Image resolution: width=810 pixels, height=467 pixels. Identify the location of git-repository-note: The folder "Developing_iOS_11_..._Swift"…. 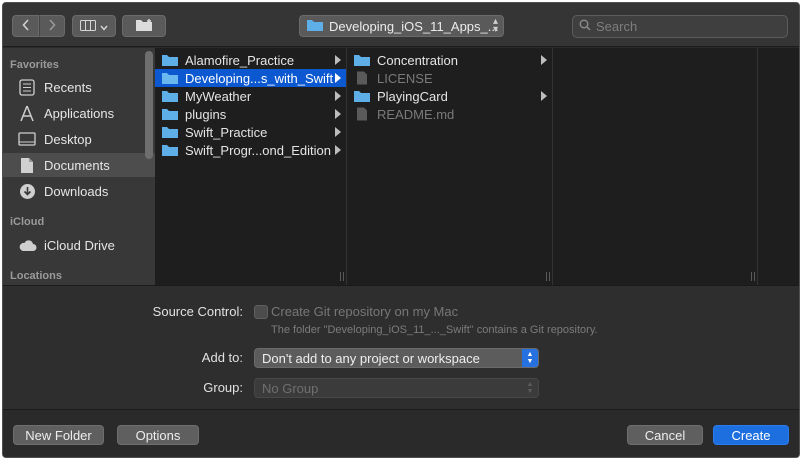
(434, 330).